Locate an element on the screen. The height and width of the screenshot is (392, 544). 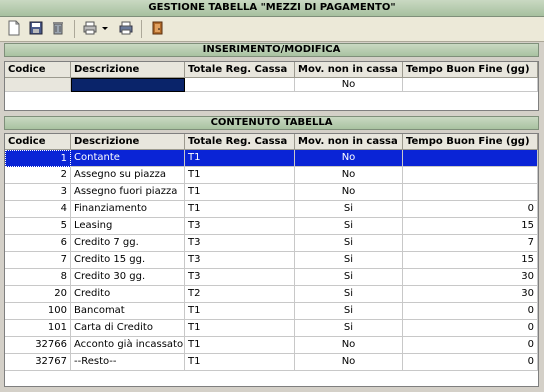
table-row: 7 Credito 15 gg. T3 Si 15 is located at coordinates (271, 260).